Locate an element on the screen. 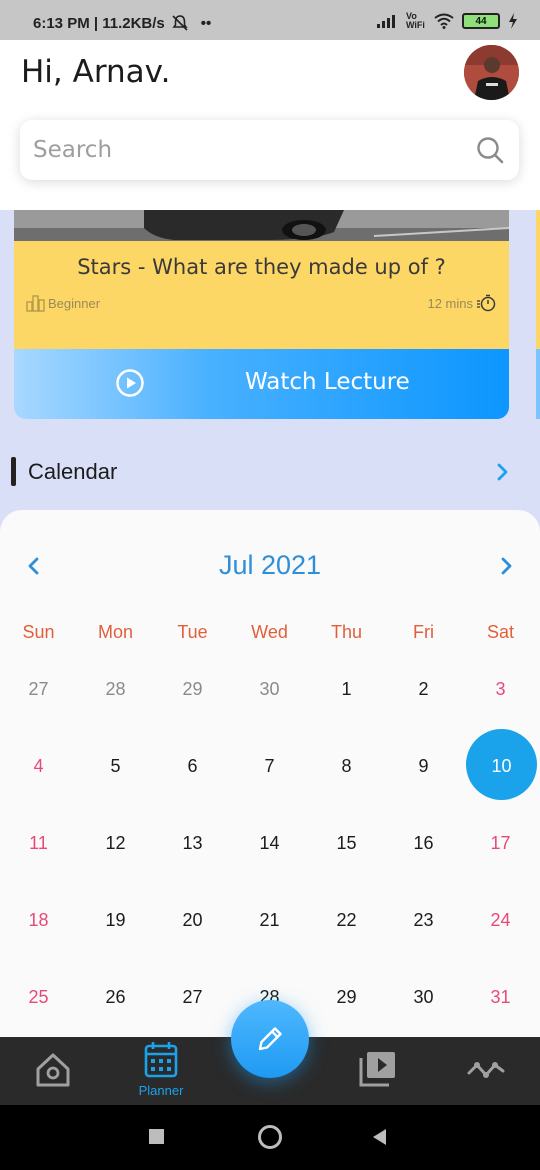 This screenshot has height=1170, width=540. calendar-day: 24 is located at coordinates (500, 920).